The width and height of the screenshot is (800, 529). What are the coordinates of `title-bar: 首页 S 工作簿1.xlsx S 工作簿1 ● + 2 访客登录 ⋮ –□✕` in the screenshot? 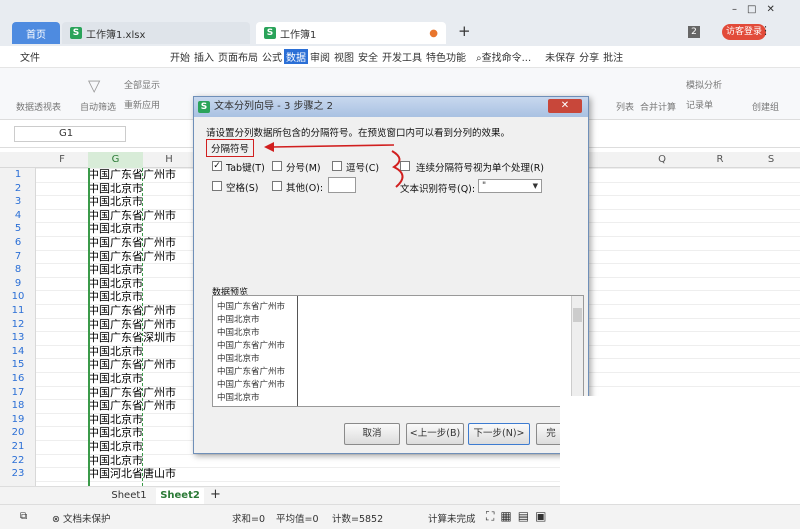 It's located at (400, 23).